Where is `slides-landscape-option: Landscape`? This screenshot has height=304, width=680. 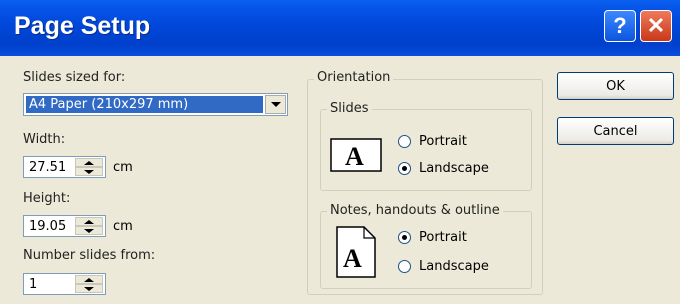
slides-landscape-option: Landscape is located at coordinates (443, 168).